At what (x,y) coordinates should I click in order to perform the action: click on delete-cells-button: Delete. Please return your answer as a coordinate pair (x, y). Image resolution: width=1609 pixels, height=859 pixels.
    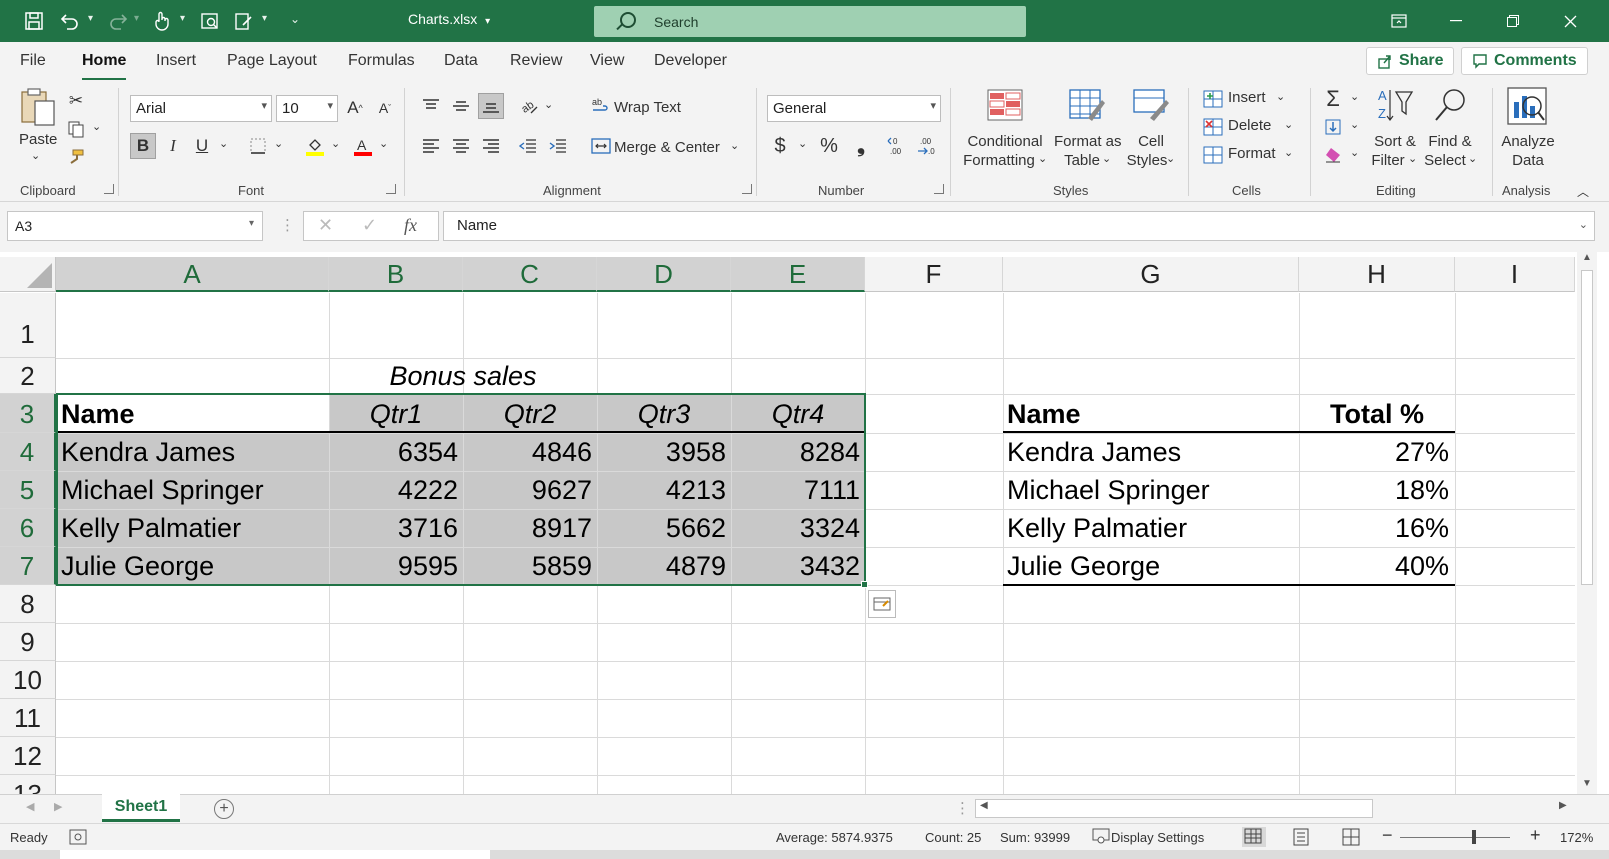
    Looking at the image, I should click on (1249, 125).